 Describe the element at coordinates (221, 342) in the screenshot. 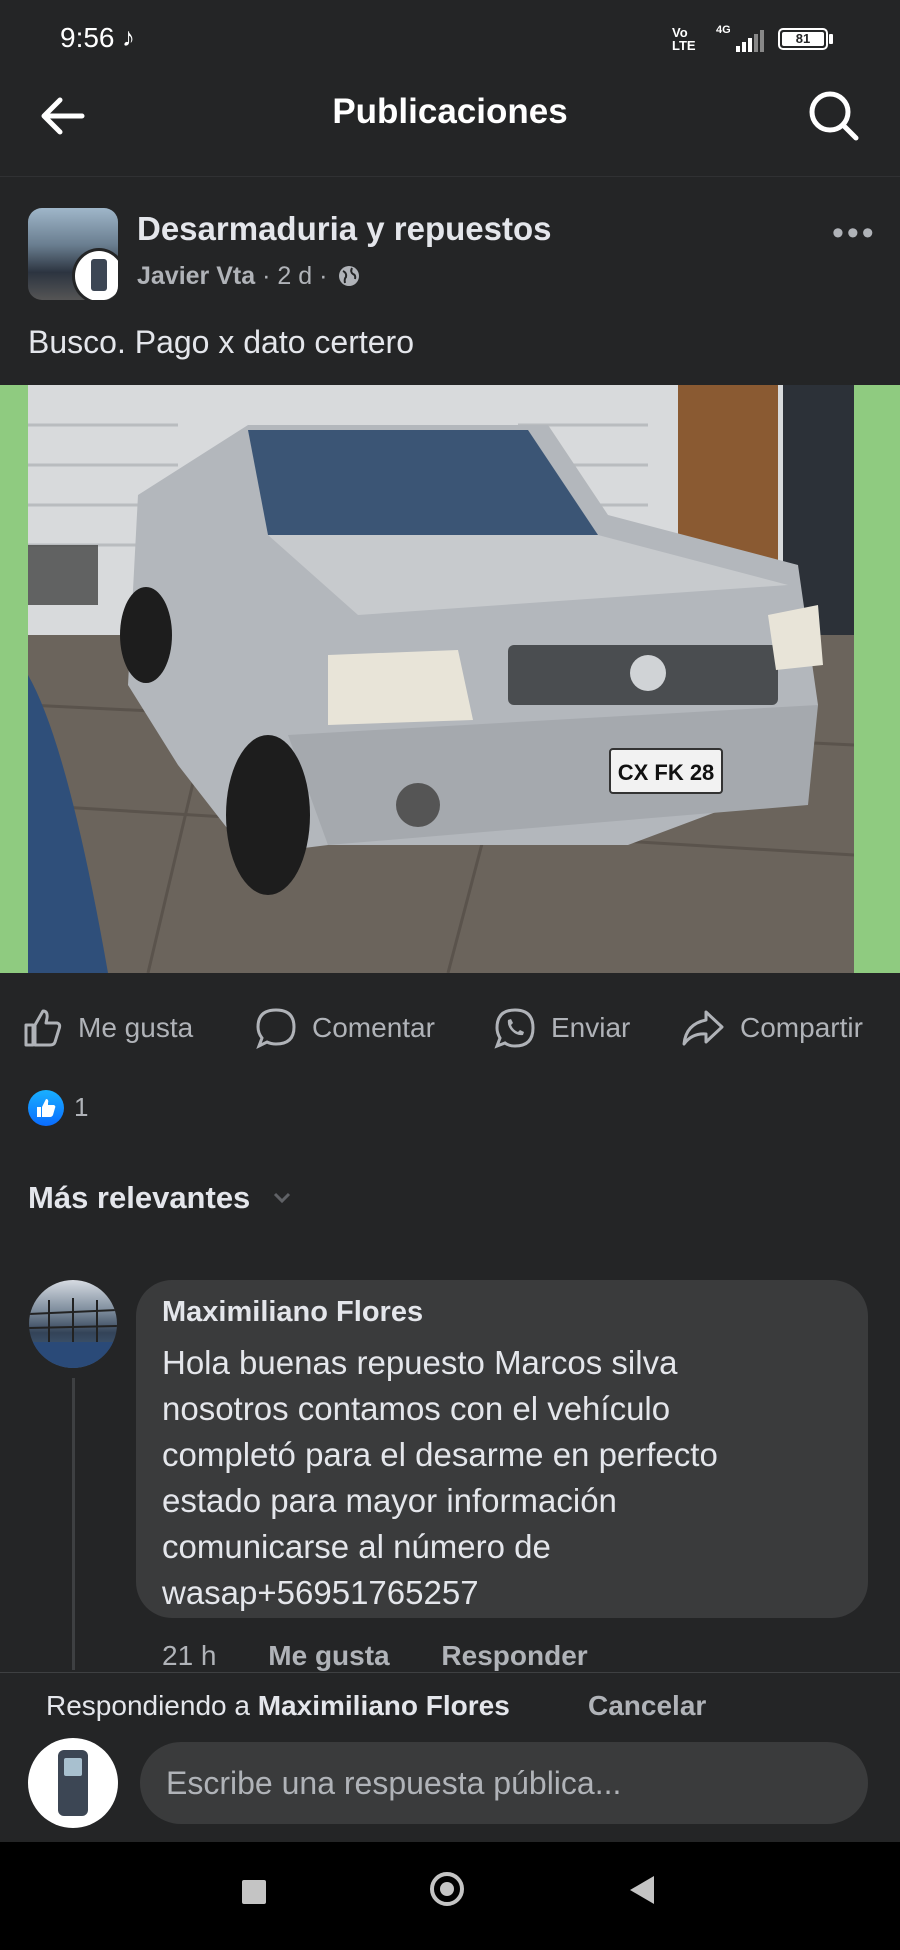

I see `post-text: Busco. Pago x dato certero` at that location.